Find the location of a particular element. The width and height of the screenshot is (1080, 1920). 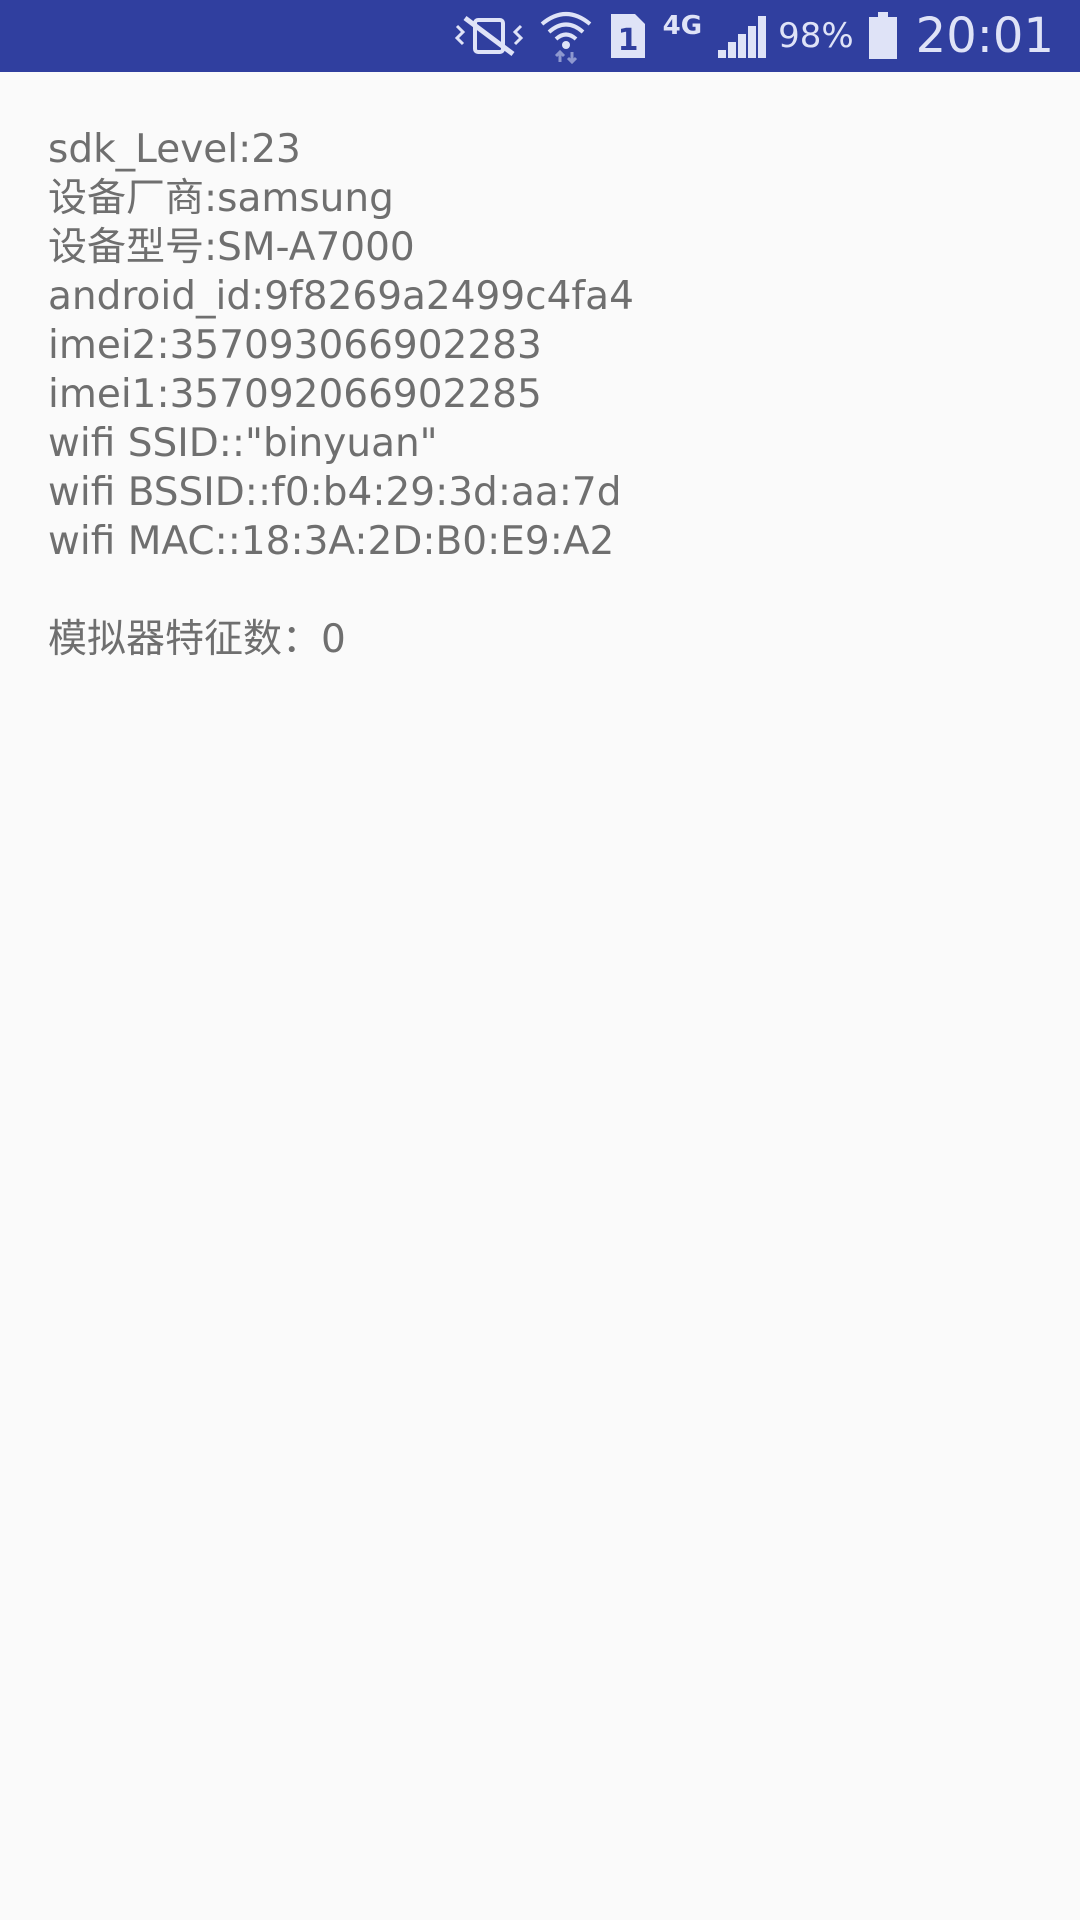

sdk-level-text: sdk_Level:23 is located at coordinates (174, 149).